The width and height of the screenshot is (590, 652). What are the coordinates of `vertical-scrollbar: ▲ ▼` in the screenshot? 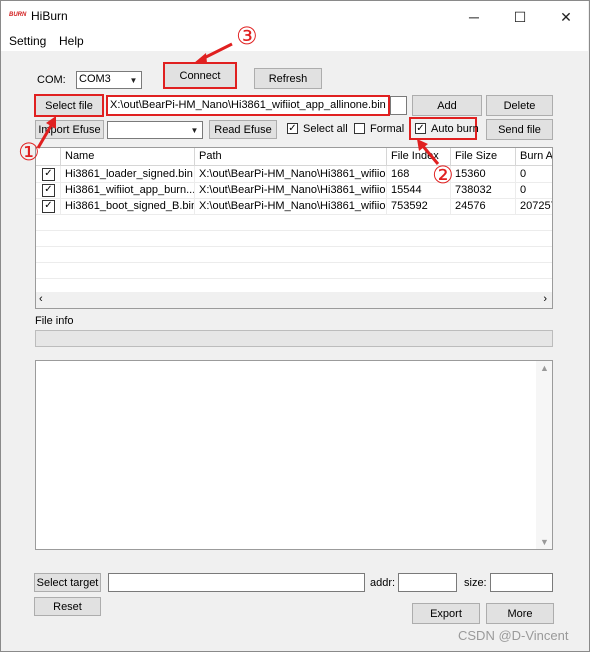 It's located at (544, 455).